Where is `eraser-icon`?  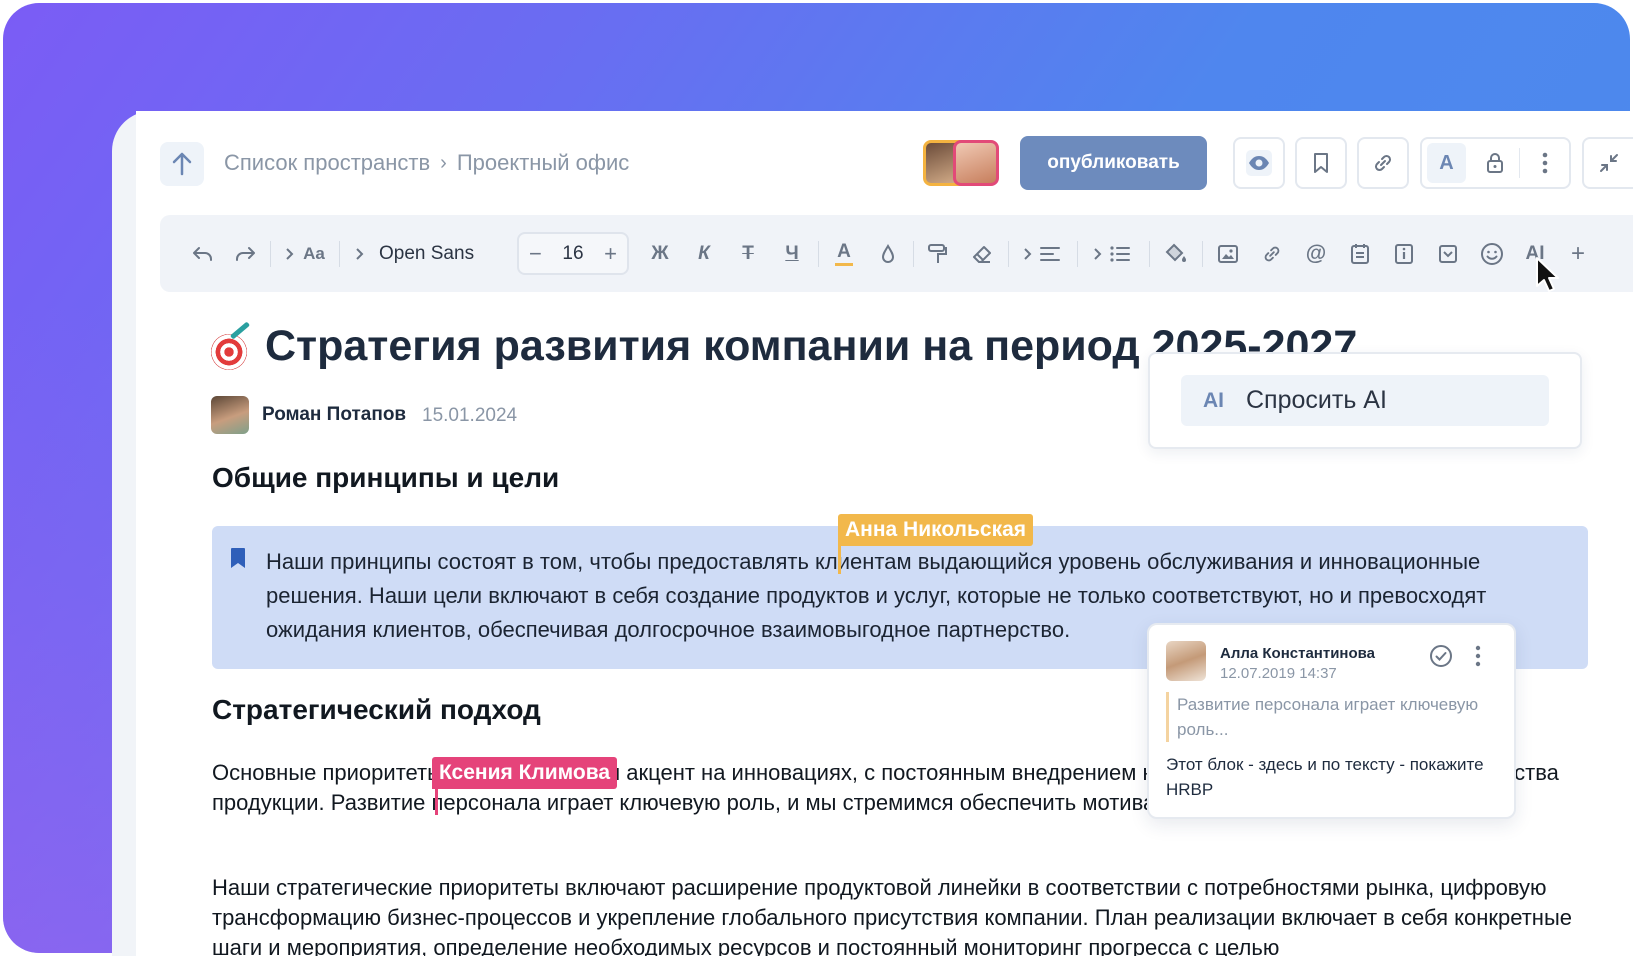
eraser-icon is located at coordinates (982, 254).